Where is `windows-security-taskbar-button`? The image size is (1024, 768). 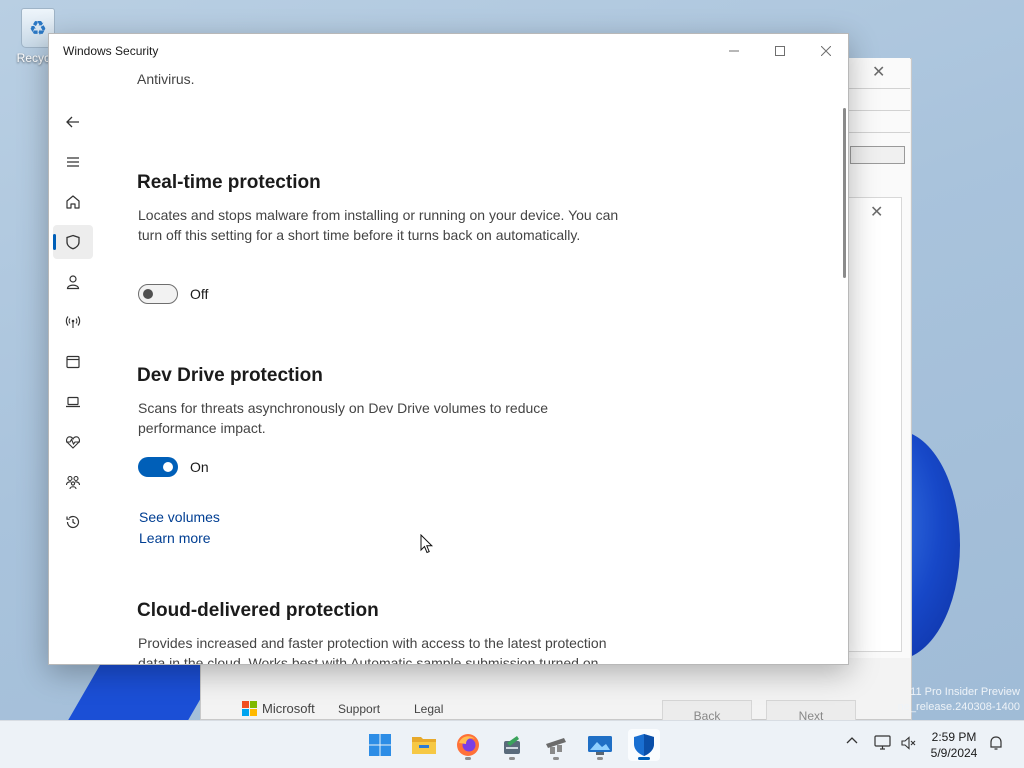 windows-security-taskbar-button is located at coordinates (644, 745).